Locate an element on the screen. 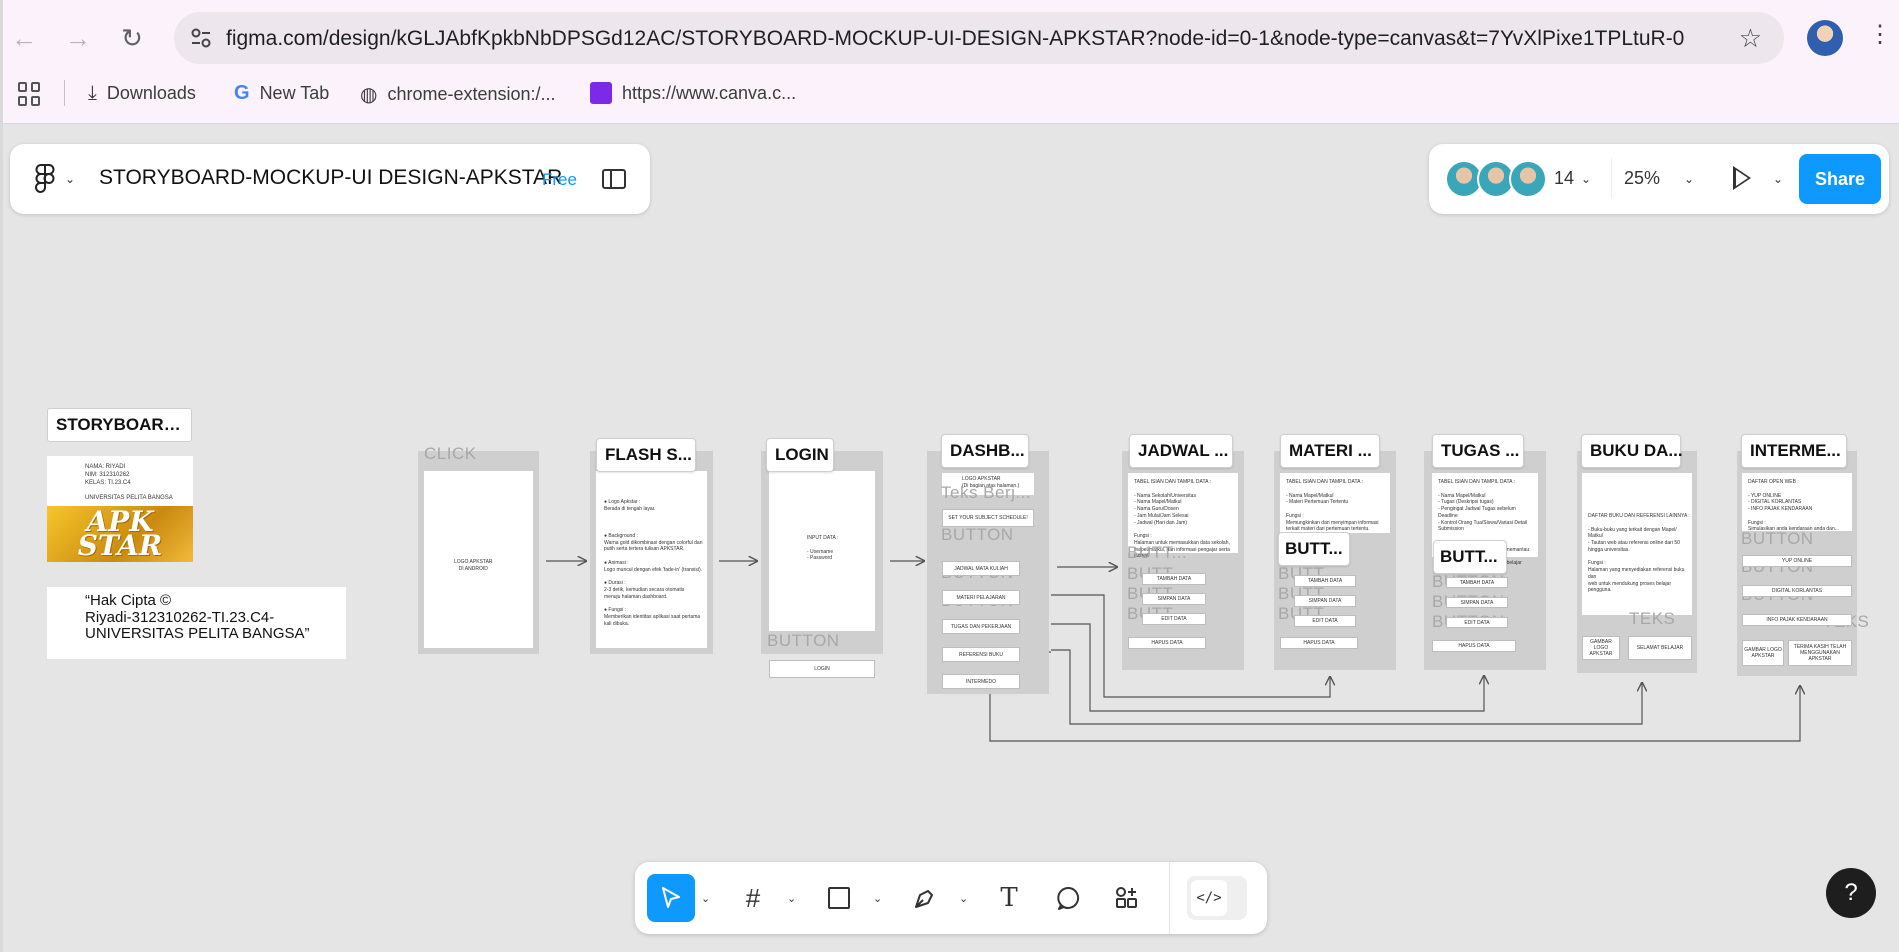  bookmark-new-tab: G New Tab is located at coordinates (281, 93).